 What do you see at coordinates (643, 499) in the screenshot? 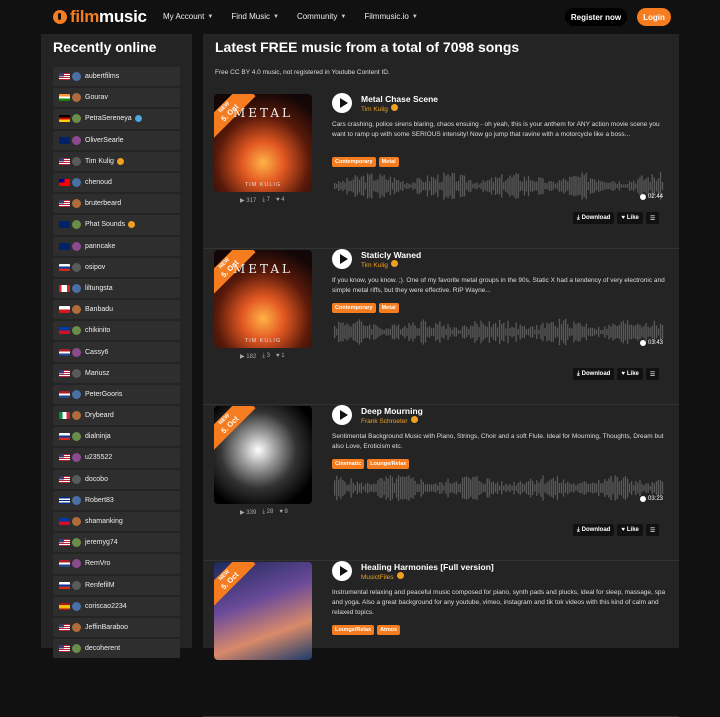
I see `clock-icon` at bounding box center [643, 499].